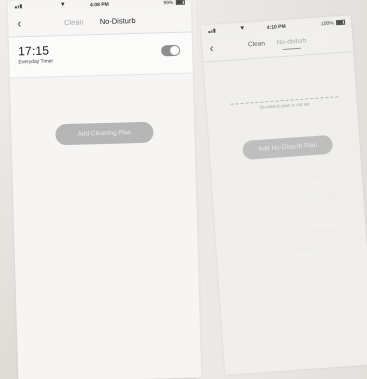 Image resolution: width=367 pixels, height=379 pixels. What do you see at coordinates (36, 62) in the screenshot?
I see `schedule-repeat: Everyday Timer` at bounding box center [36, 62].